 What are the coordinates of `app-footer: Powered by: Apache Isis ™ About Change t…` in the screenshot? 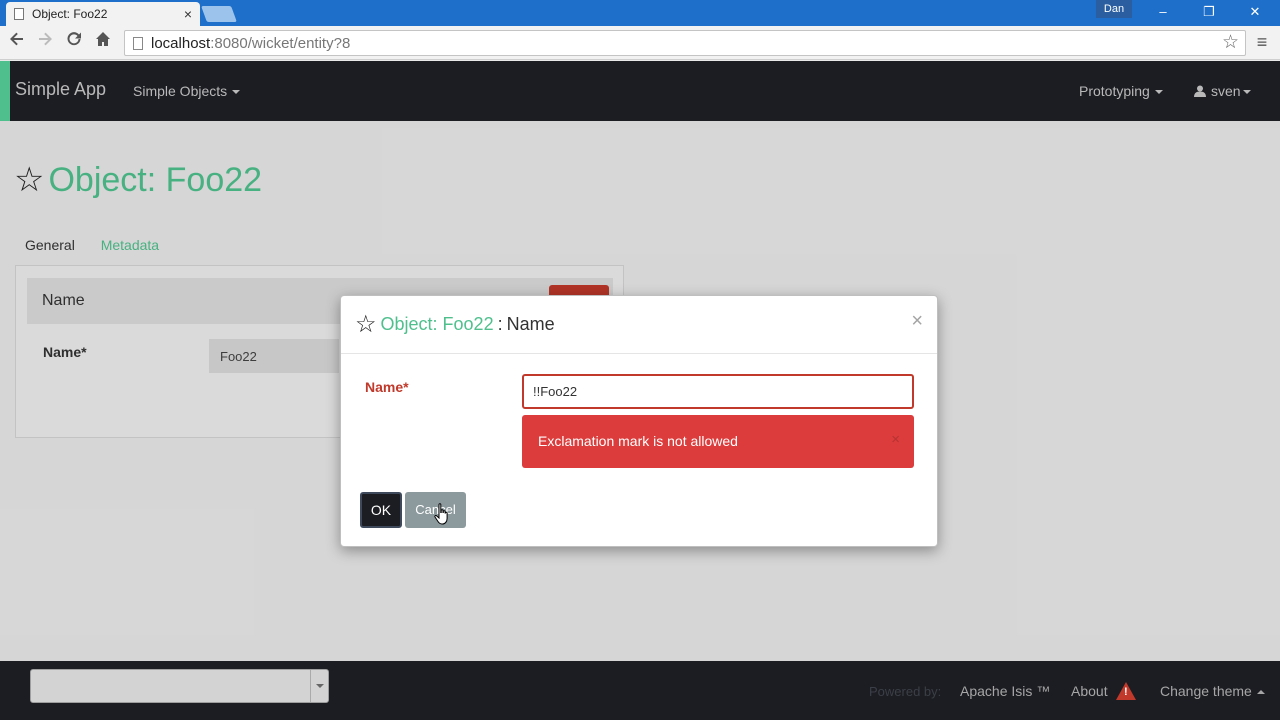 It's located at (640, 690).